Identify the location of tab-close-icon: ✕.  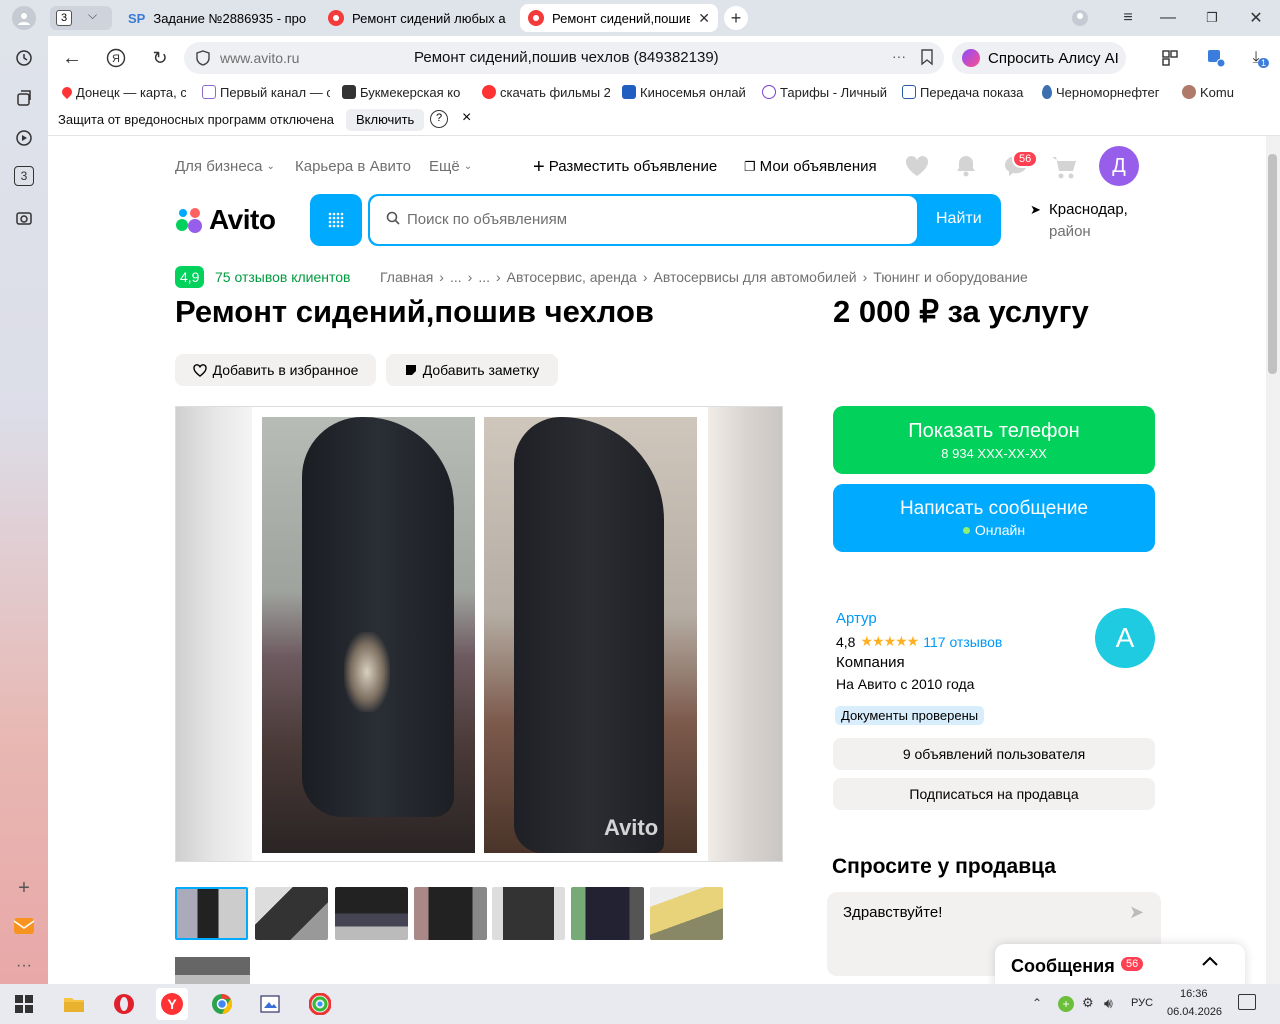
(704, 18).